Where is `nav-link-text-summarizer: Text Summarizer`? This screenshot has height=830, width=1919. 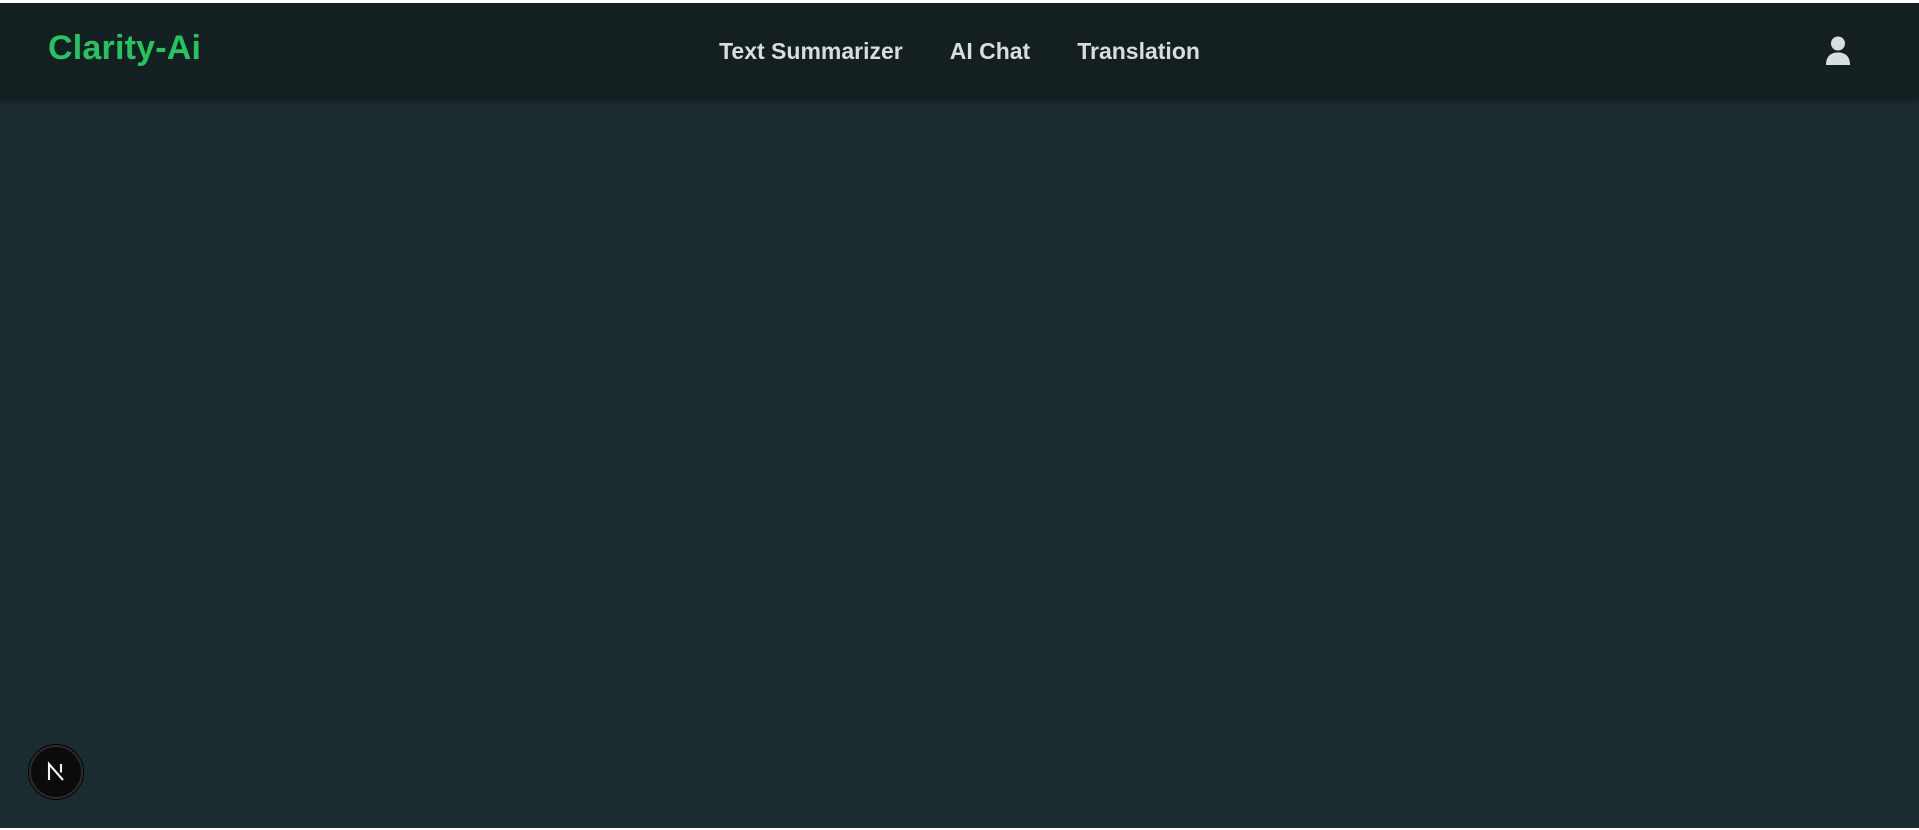 nav-link-text-summarizer: Text Summarizer is located at coordinates (811, 51).